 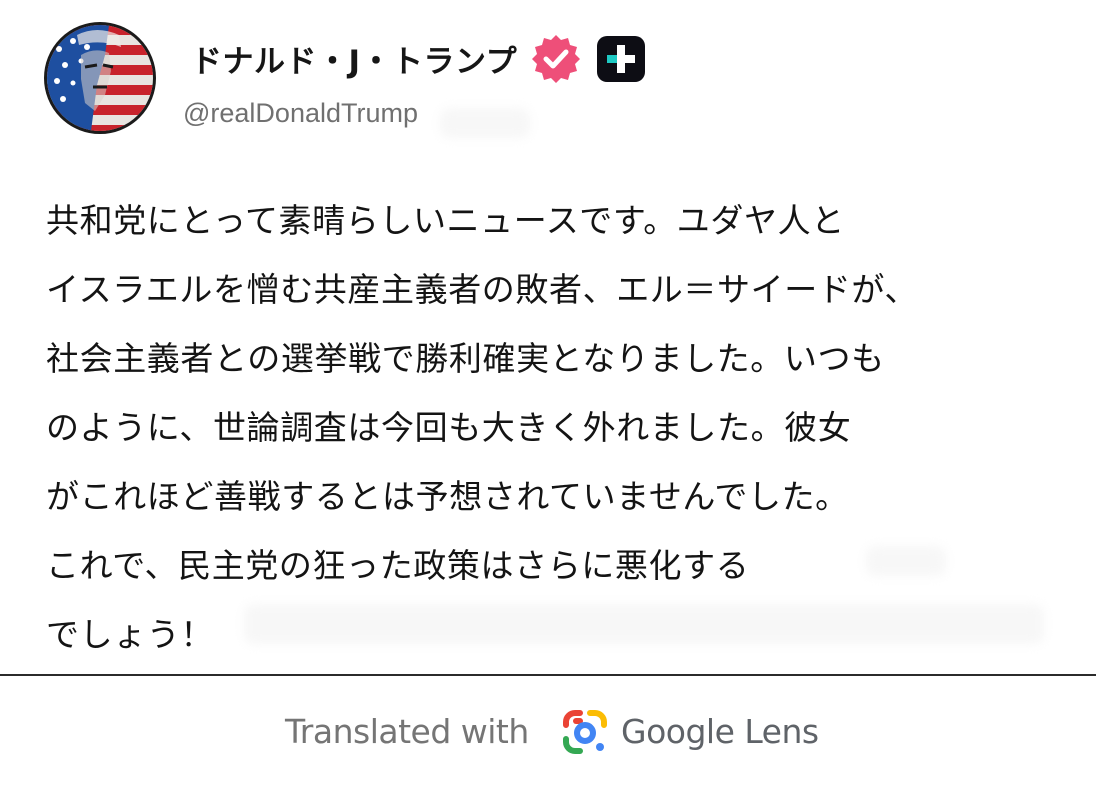 I want to click on avatar, so click(x=100, y=78).